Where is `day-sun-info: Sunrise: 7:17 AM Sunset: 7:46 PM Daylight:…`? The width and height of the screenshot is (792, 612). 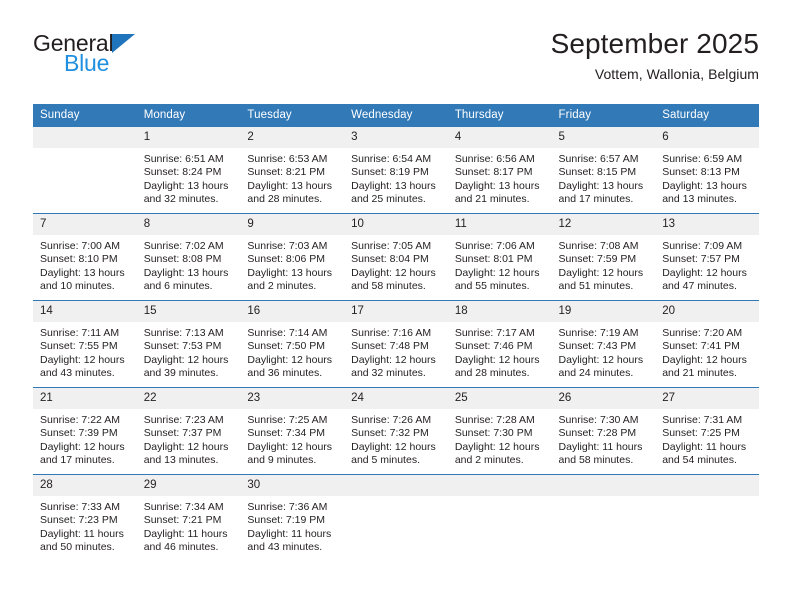 day-sun-info: Sunrise: 7:17 AM Sunset: 7:46 PM Daylight:… is located at coordinates (500, 351).